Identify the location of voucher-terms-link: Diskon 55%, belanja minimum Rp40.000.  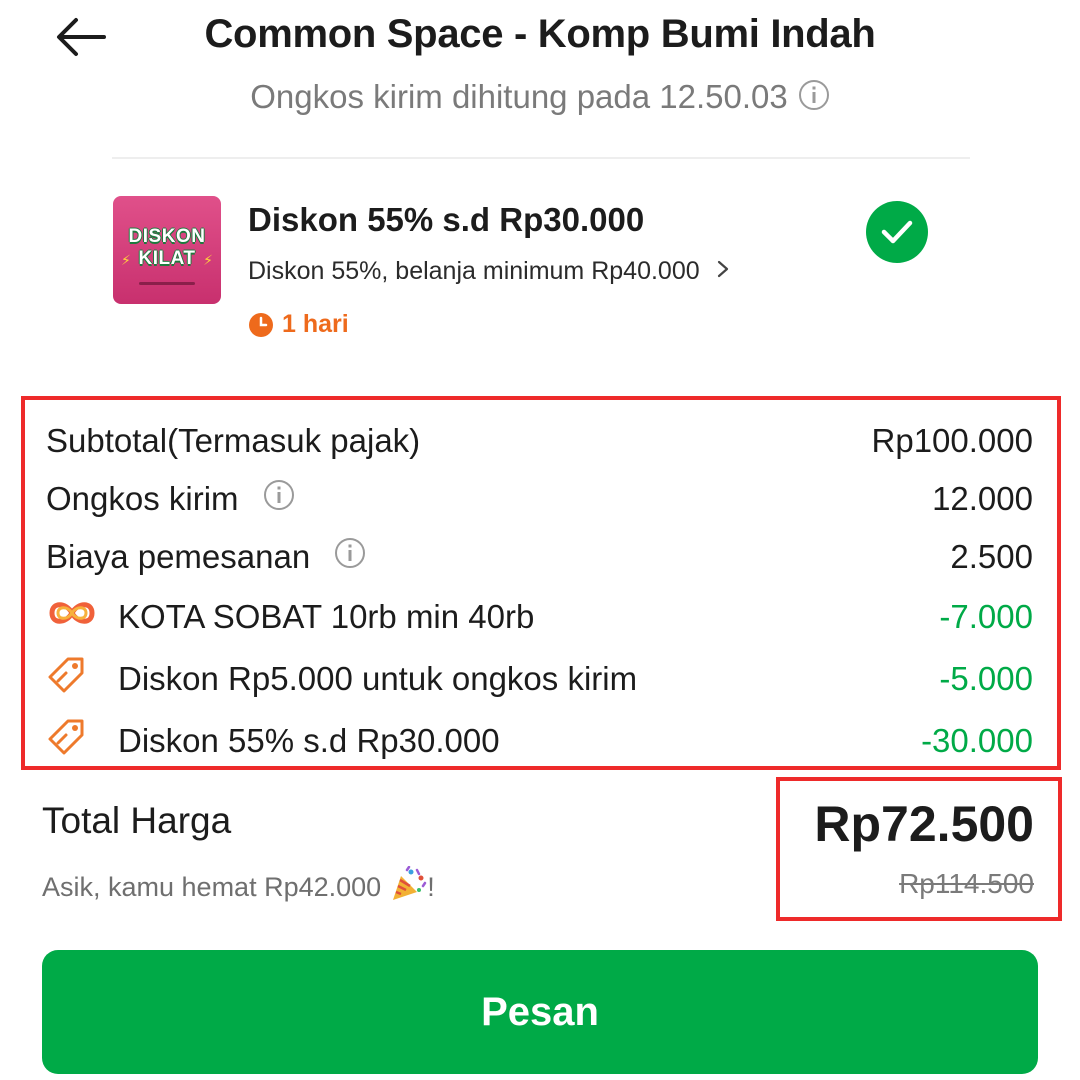
(489, 271).